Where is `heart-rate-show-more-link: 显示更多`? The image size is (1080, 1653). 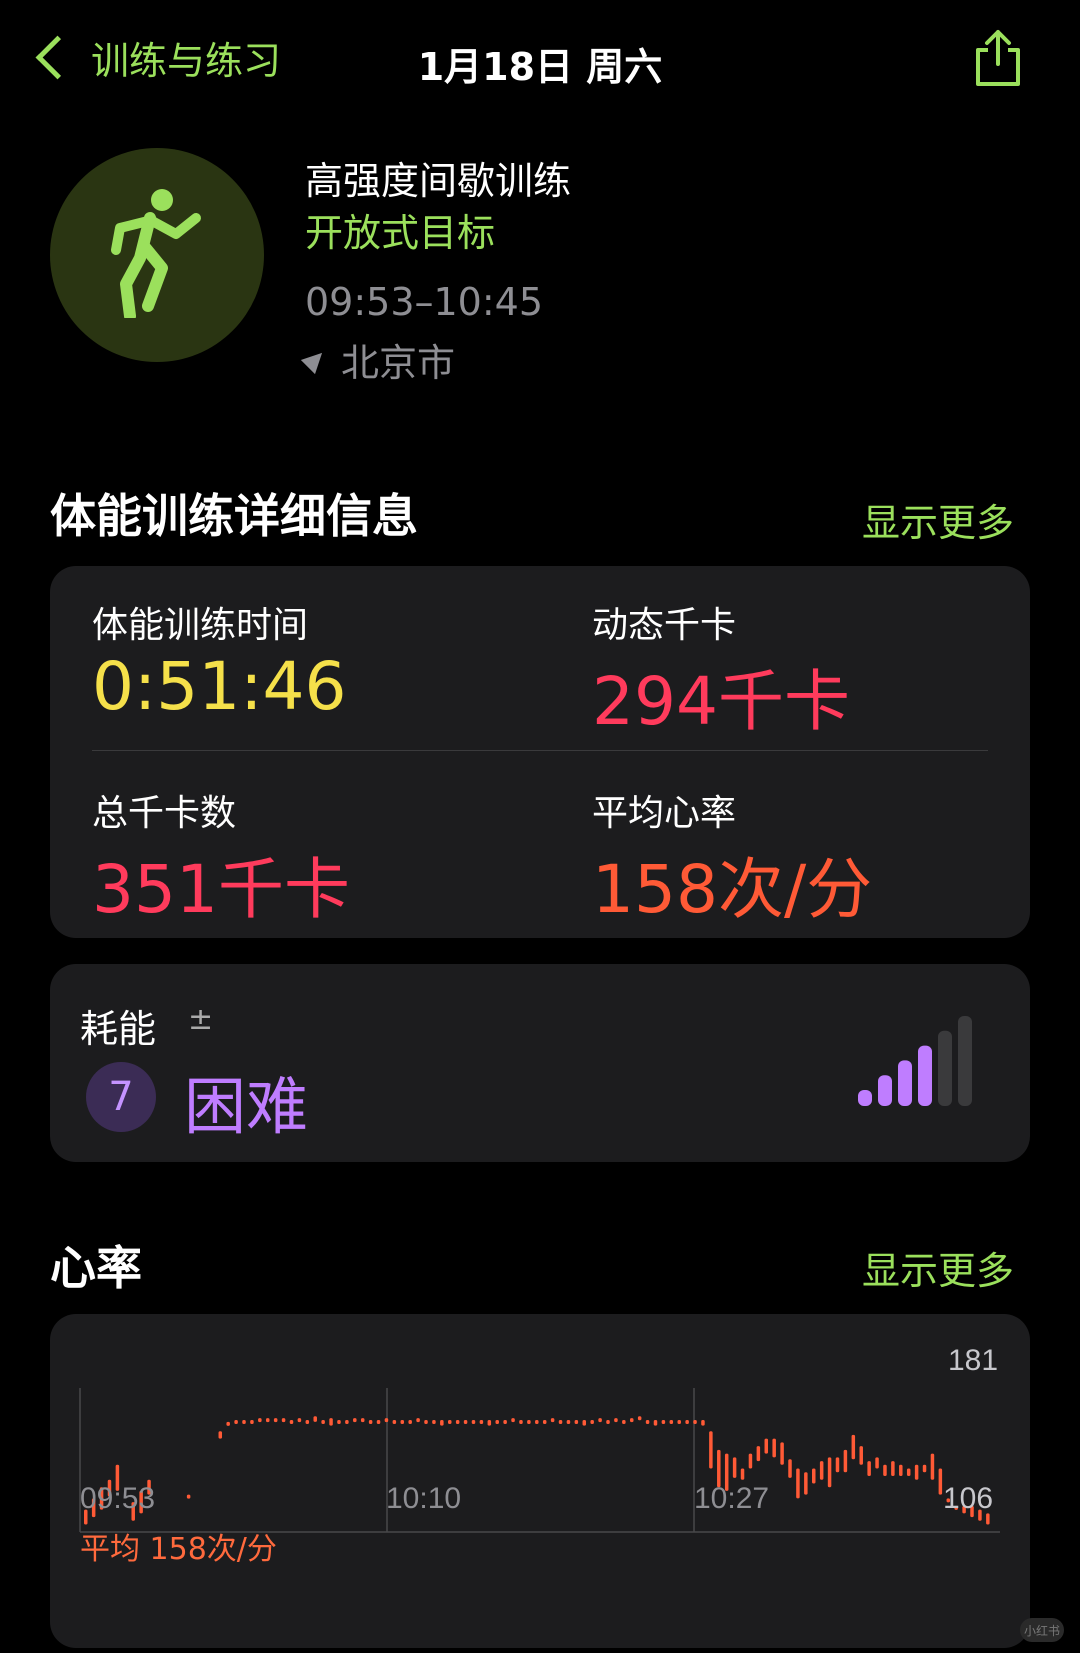 heart-rate-show-more-link: 显示更多 is located at coordinates (938, 1267).